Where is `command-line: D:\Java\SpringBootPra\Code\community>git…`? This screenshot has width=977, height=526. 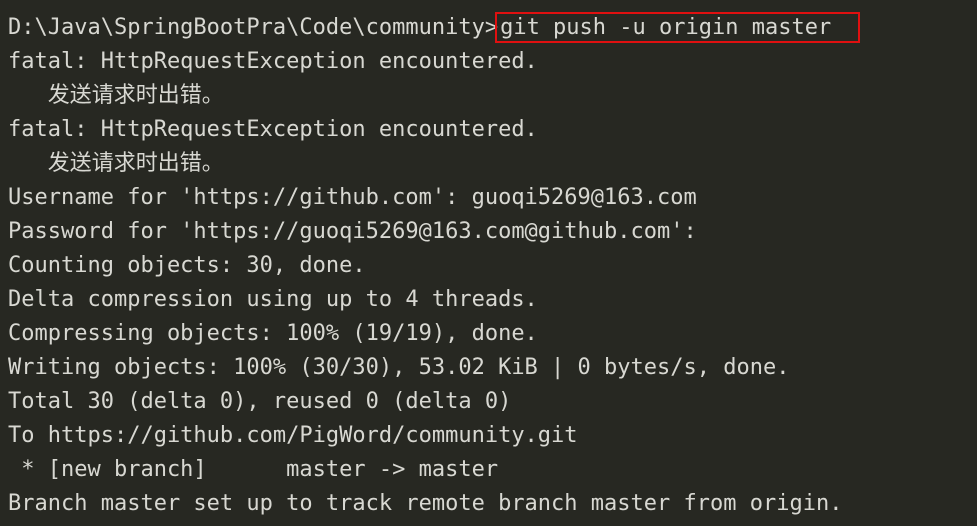 command-line: D:\Java\SpringBootPra\Code\community>git… is located at coordinates (492, 28).